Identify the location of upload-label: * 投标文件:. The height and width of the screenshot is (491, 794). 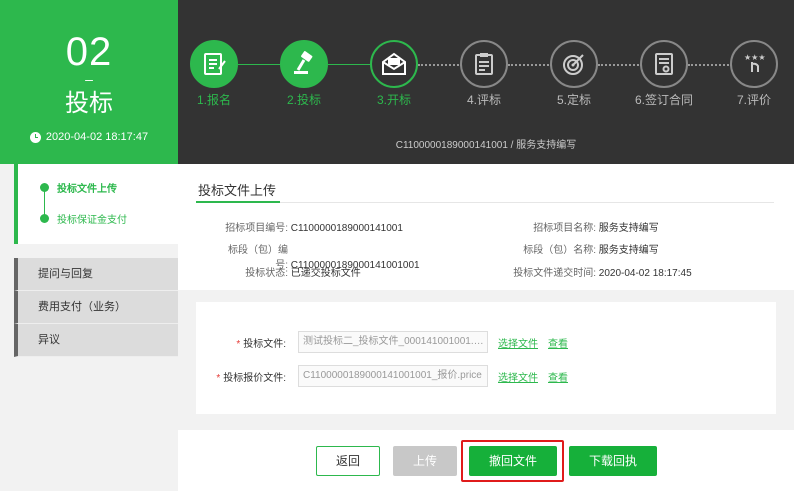
(261, 344).